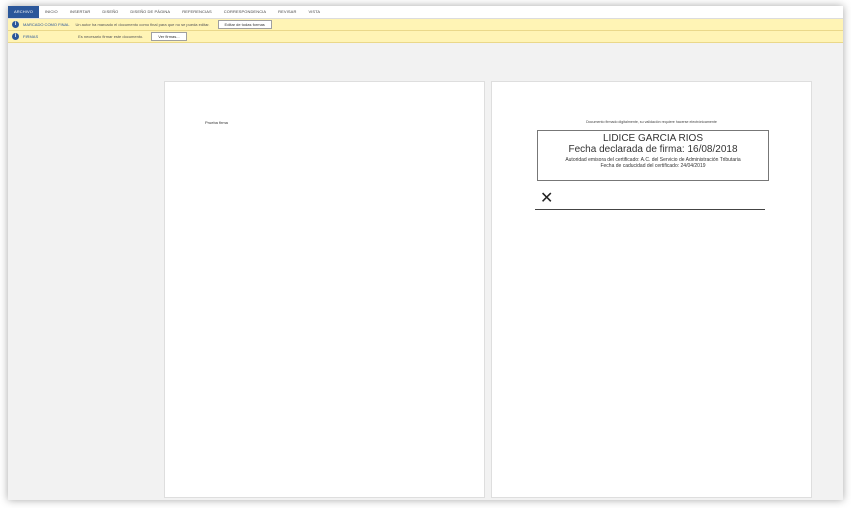  What do you see at coordinates (244, 24) in the screenshot?
I see `edit-anyway-button: Editar de todas formas` at bounding box center [244, 24].